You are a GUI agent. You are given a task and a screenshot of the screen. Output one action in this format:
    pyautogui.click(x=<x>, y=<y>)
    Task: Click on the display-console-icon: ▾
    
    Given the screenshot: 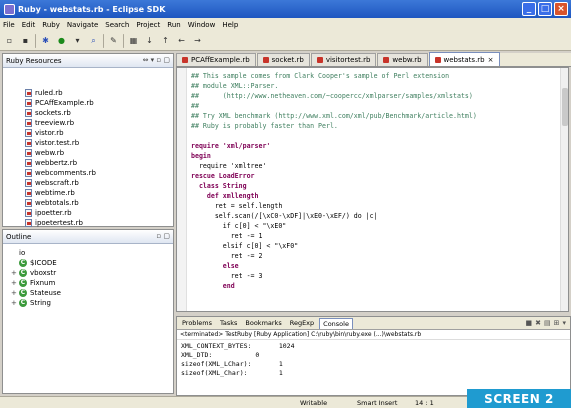 What is the action you would take?
    pyautogui.click(x=564, y=323)
    